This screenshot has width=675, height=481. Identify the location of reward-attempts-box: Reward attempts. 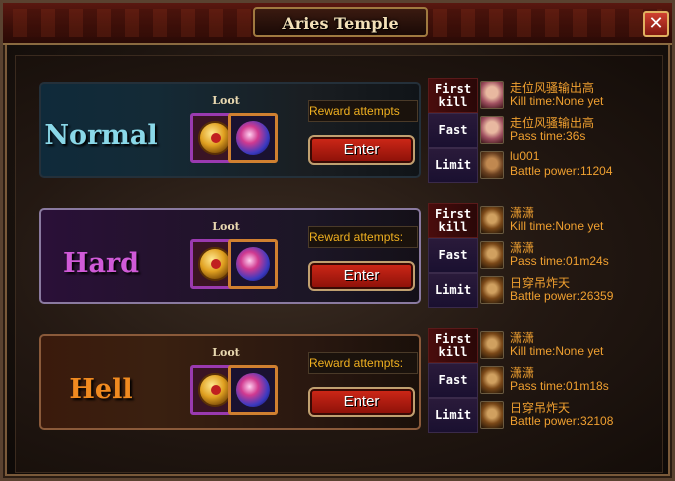
(363, 111).